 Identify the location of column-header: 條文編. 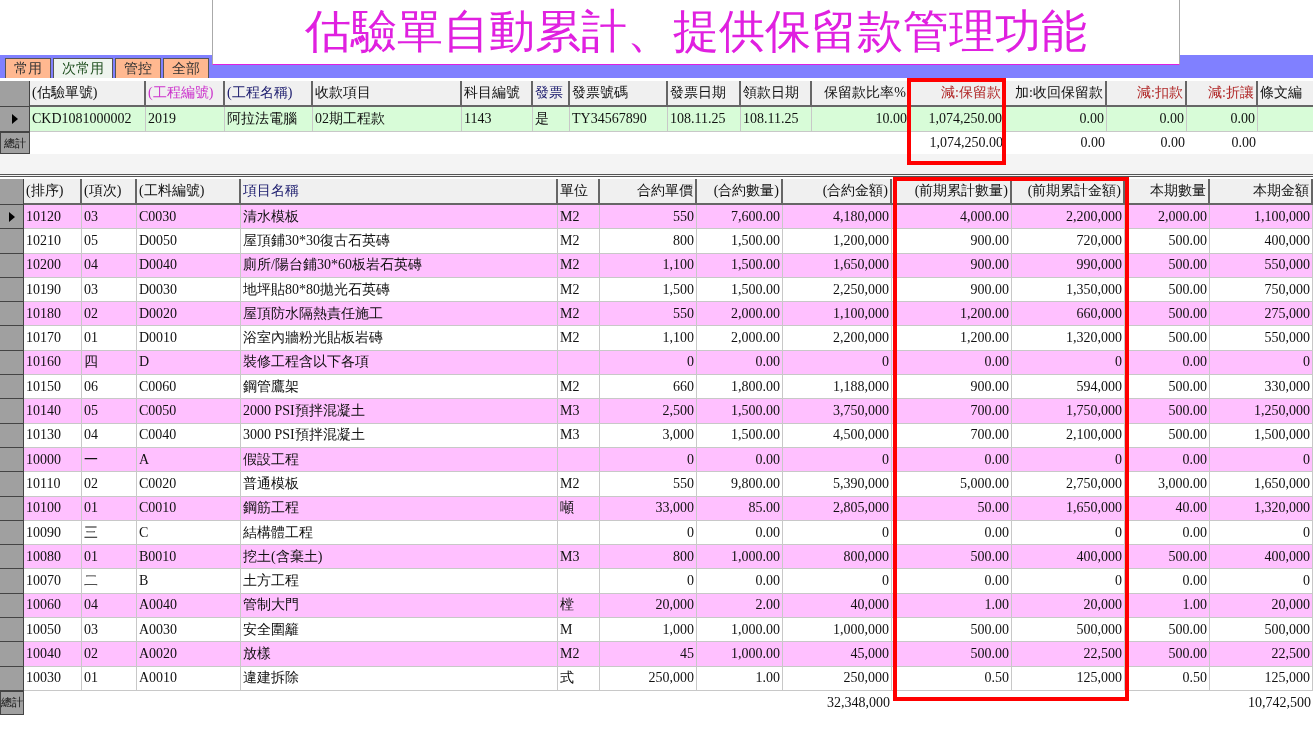
(1285, 94).